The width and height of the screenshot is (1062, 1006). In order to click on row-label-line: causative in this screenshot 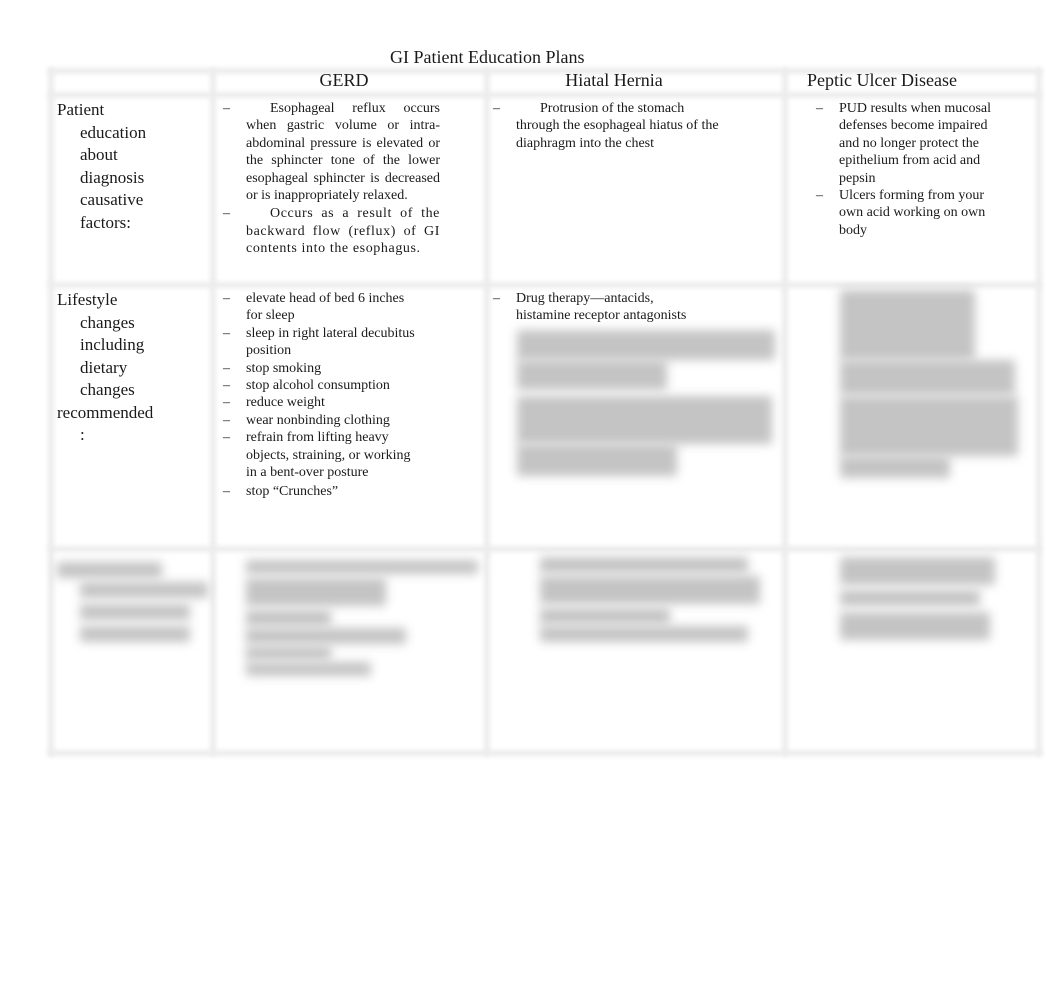, I will do `click(112, 199)`.